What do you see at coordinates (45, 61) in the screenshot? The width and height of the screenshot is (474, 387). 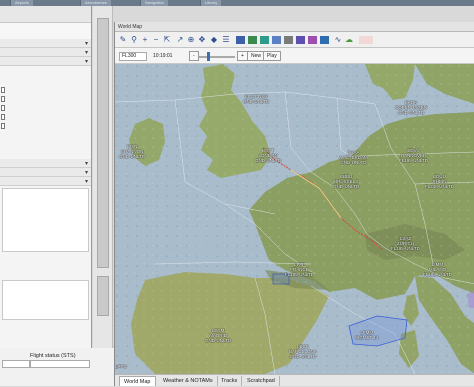 I see `left-panel-dropdown-3: ▾` at bounding box center [45, 61].